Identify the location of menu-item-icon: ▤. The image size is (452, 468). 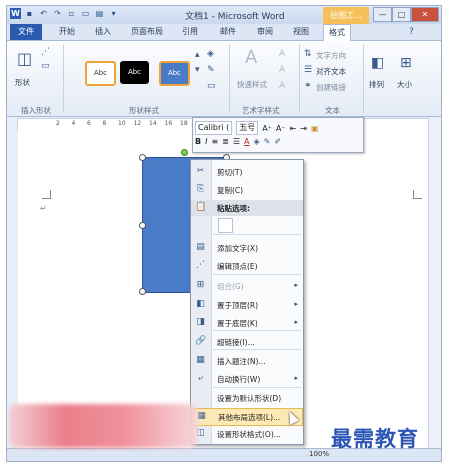
(200, 247).